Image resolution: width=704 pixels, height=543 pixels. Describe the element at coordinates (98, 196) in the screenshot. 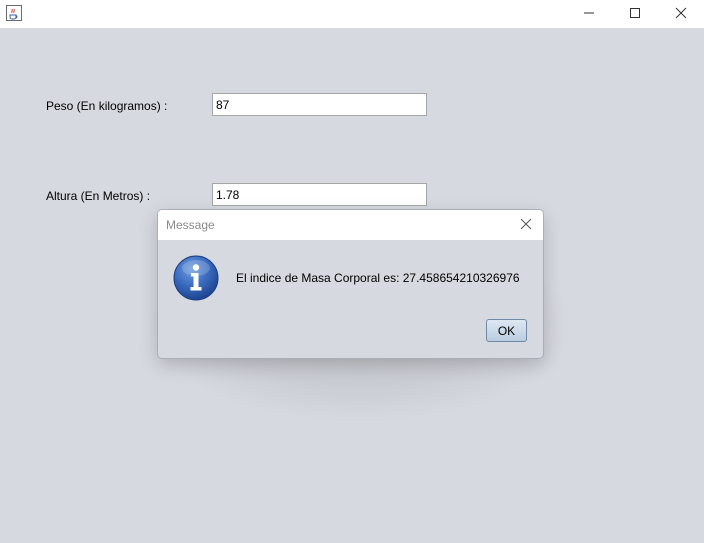

I see `altura-label: Altura (En Metros) :` at that location.